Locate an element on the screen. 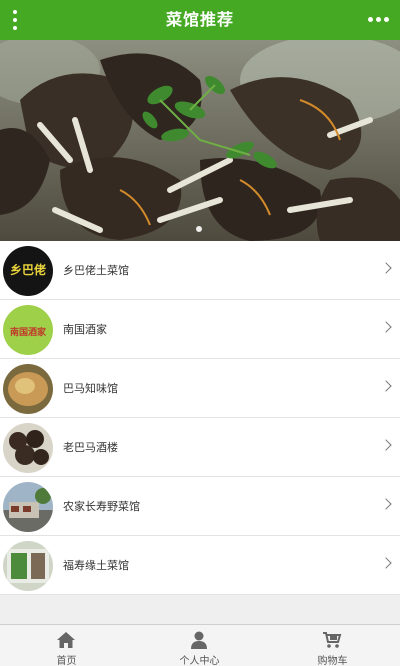 Image resolution: width=400 pixels, height=666 pixels. page-title: 菜馆推荐 is located at coordinates (199, 19).